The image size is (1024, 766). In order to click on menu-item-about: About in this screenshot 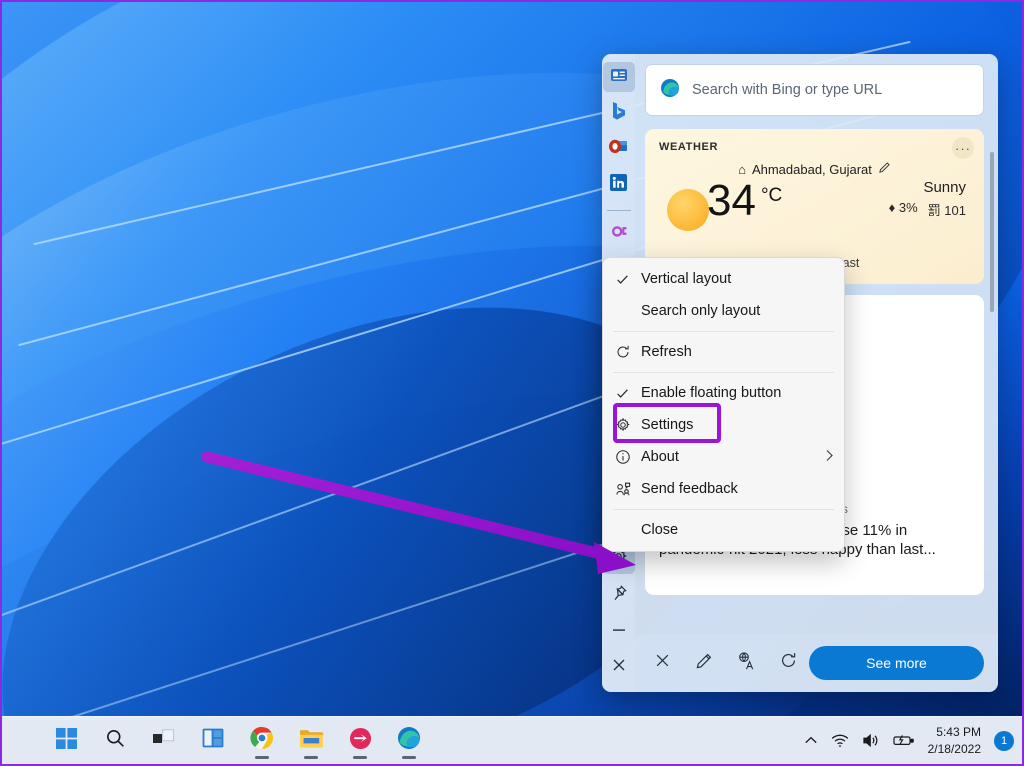, I will do `click(723, 457)`.